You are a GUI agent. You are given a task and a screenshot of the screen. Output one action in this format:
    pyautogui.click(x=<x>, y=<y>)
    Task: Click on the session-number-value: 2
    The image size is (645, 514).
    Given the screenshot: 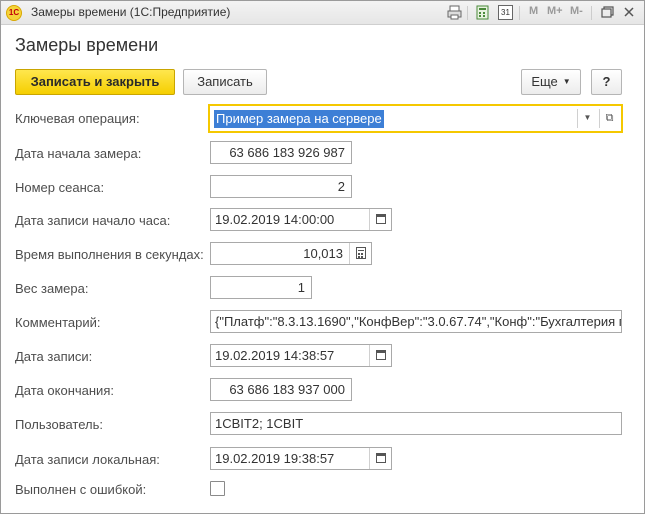 What is the action you would take?
    pyautogui.click(x=341, y=186)
    